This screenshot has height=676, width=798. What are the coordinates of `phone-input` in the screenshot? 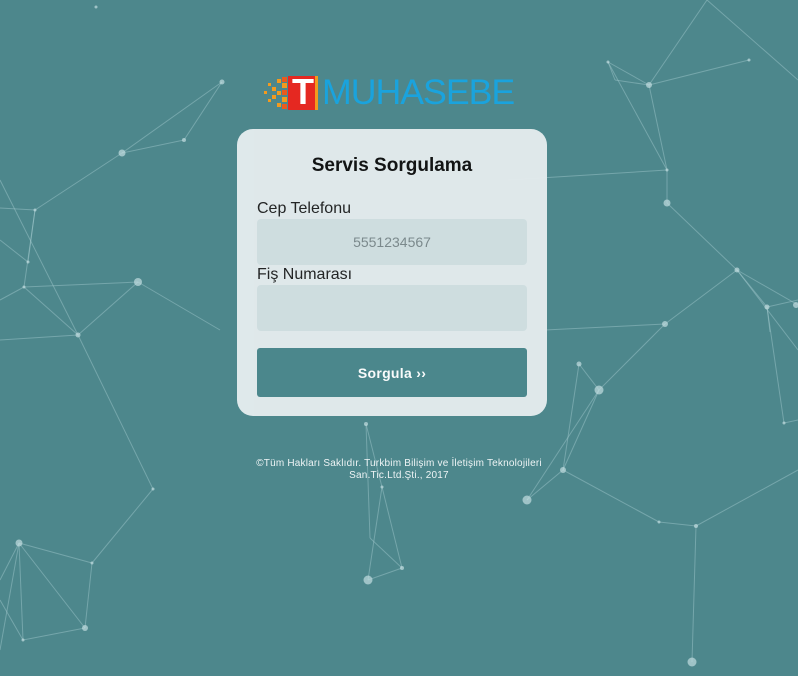 It's located at (392, 242).